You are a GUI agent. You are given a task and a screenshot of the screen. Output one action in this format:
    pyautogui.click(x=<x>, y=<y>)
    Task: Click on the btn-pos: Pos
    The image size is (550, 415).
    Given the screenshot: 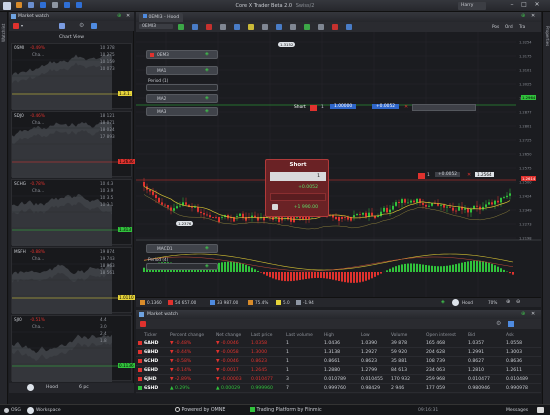 What is the action you would take?
    pyautogui.click(x=495, y=26)
    